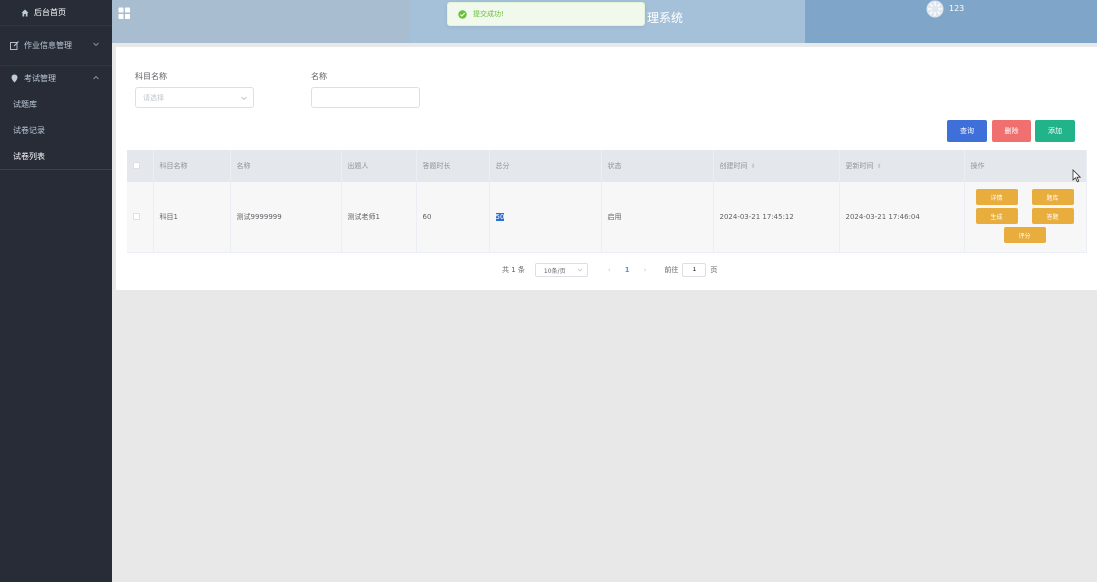 The height and width of the screenshot is (582, 1097). Describe the element at coordinates (714, 270) in the screenshot. I see `page-suffix: 页` at that location.